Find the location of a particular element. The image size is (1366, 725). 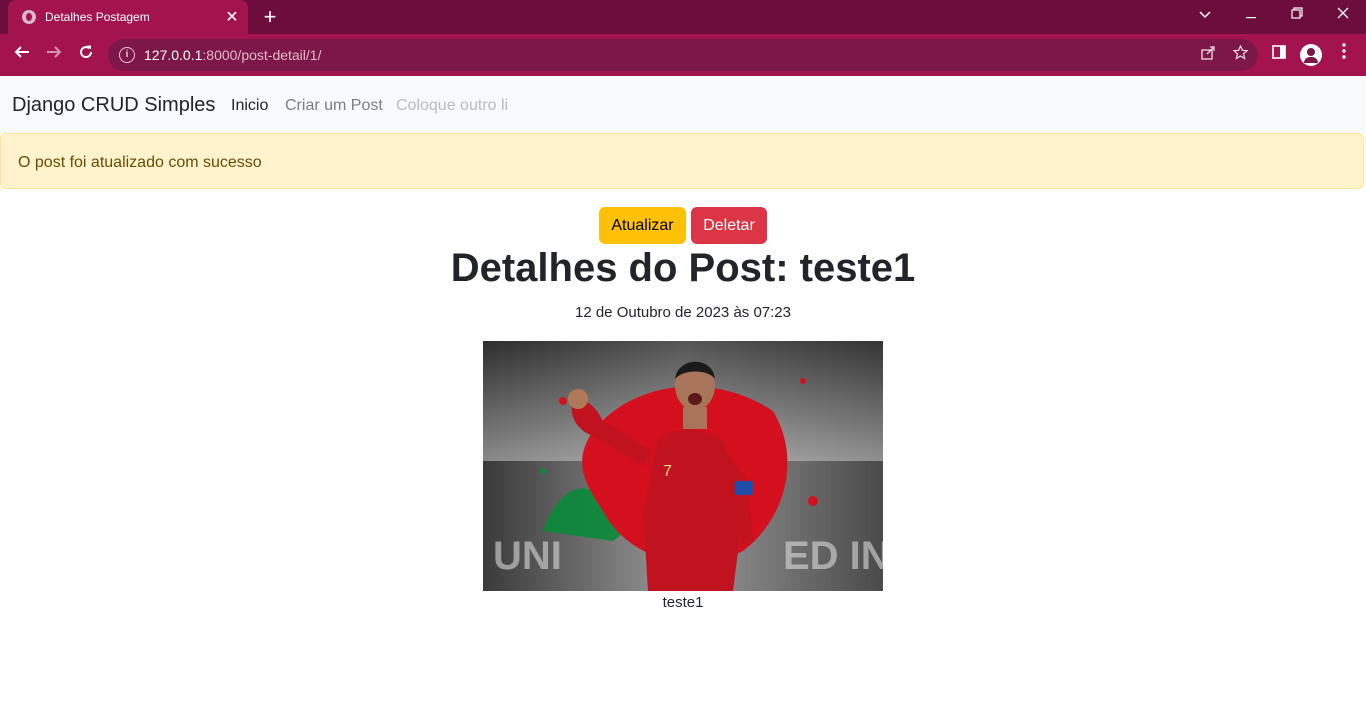

close-tab-icon: ✕ is located at coordinates (232, 17).